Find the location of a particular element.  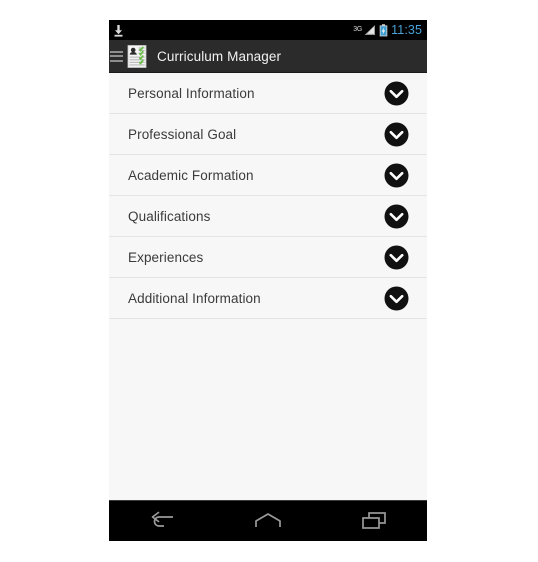

list-item-experiences: Experiences is located at coordinates (268, 257).